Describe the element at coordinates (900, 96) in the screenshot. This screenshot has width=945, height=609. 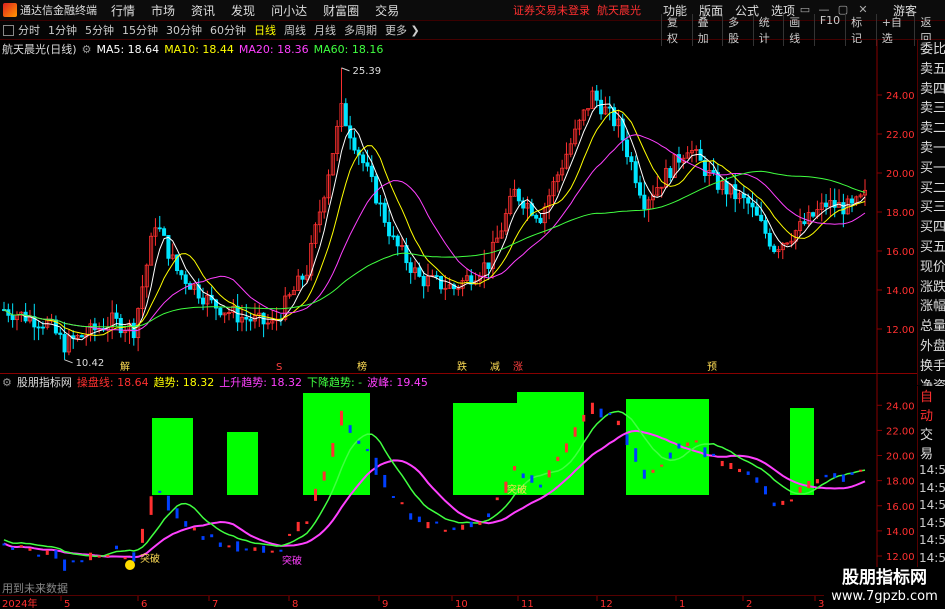
I see `kline-y-label-0: 24.00` at that location.